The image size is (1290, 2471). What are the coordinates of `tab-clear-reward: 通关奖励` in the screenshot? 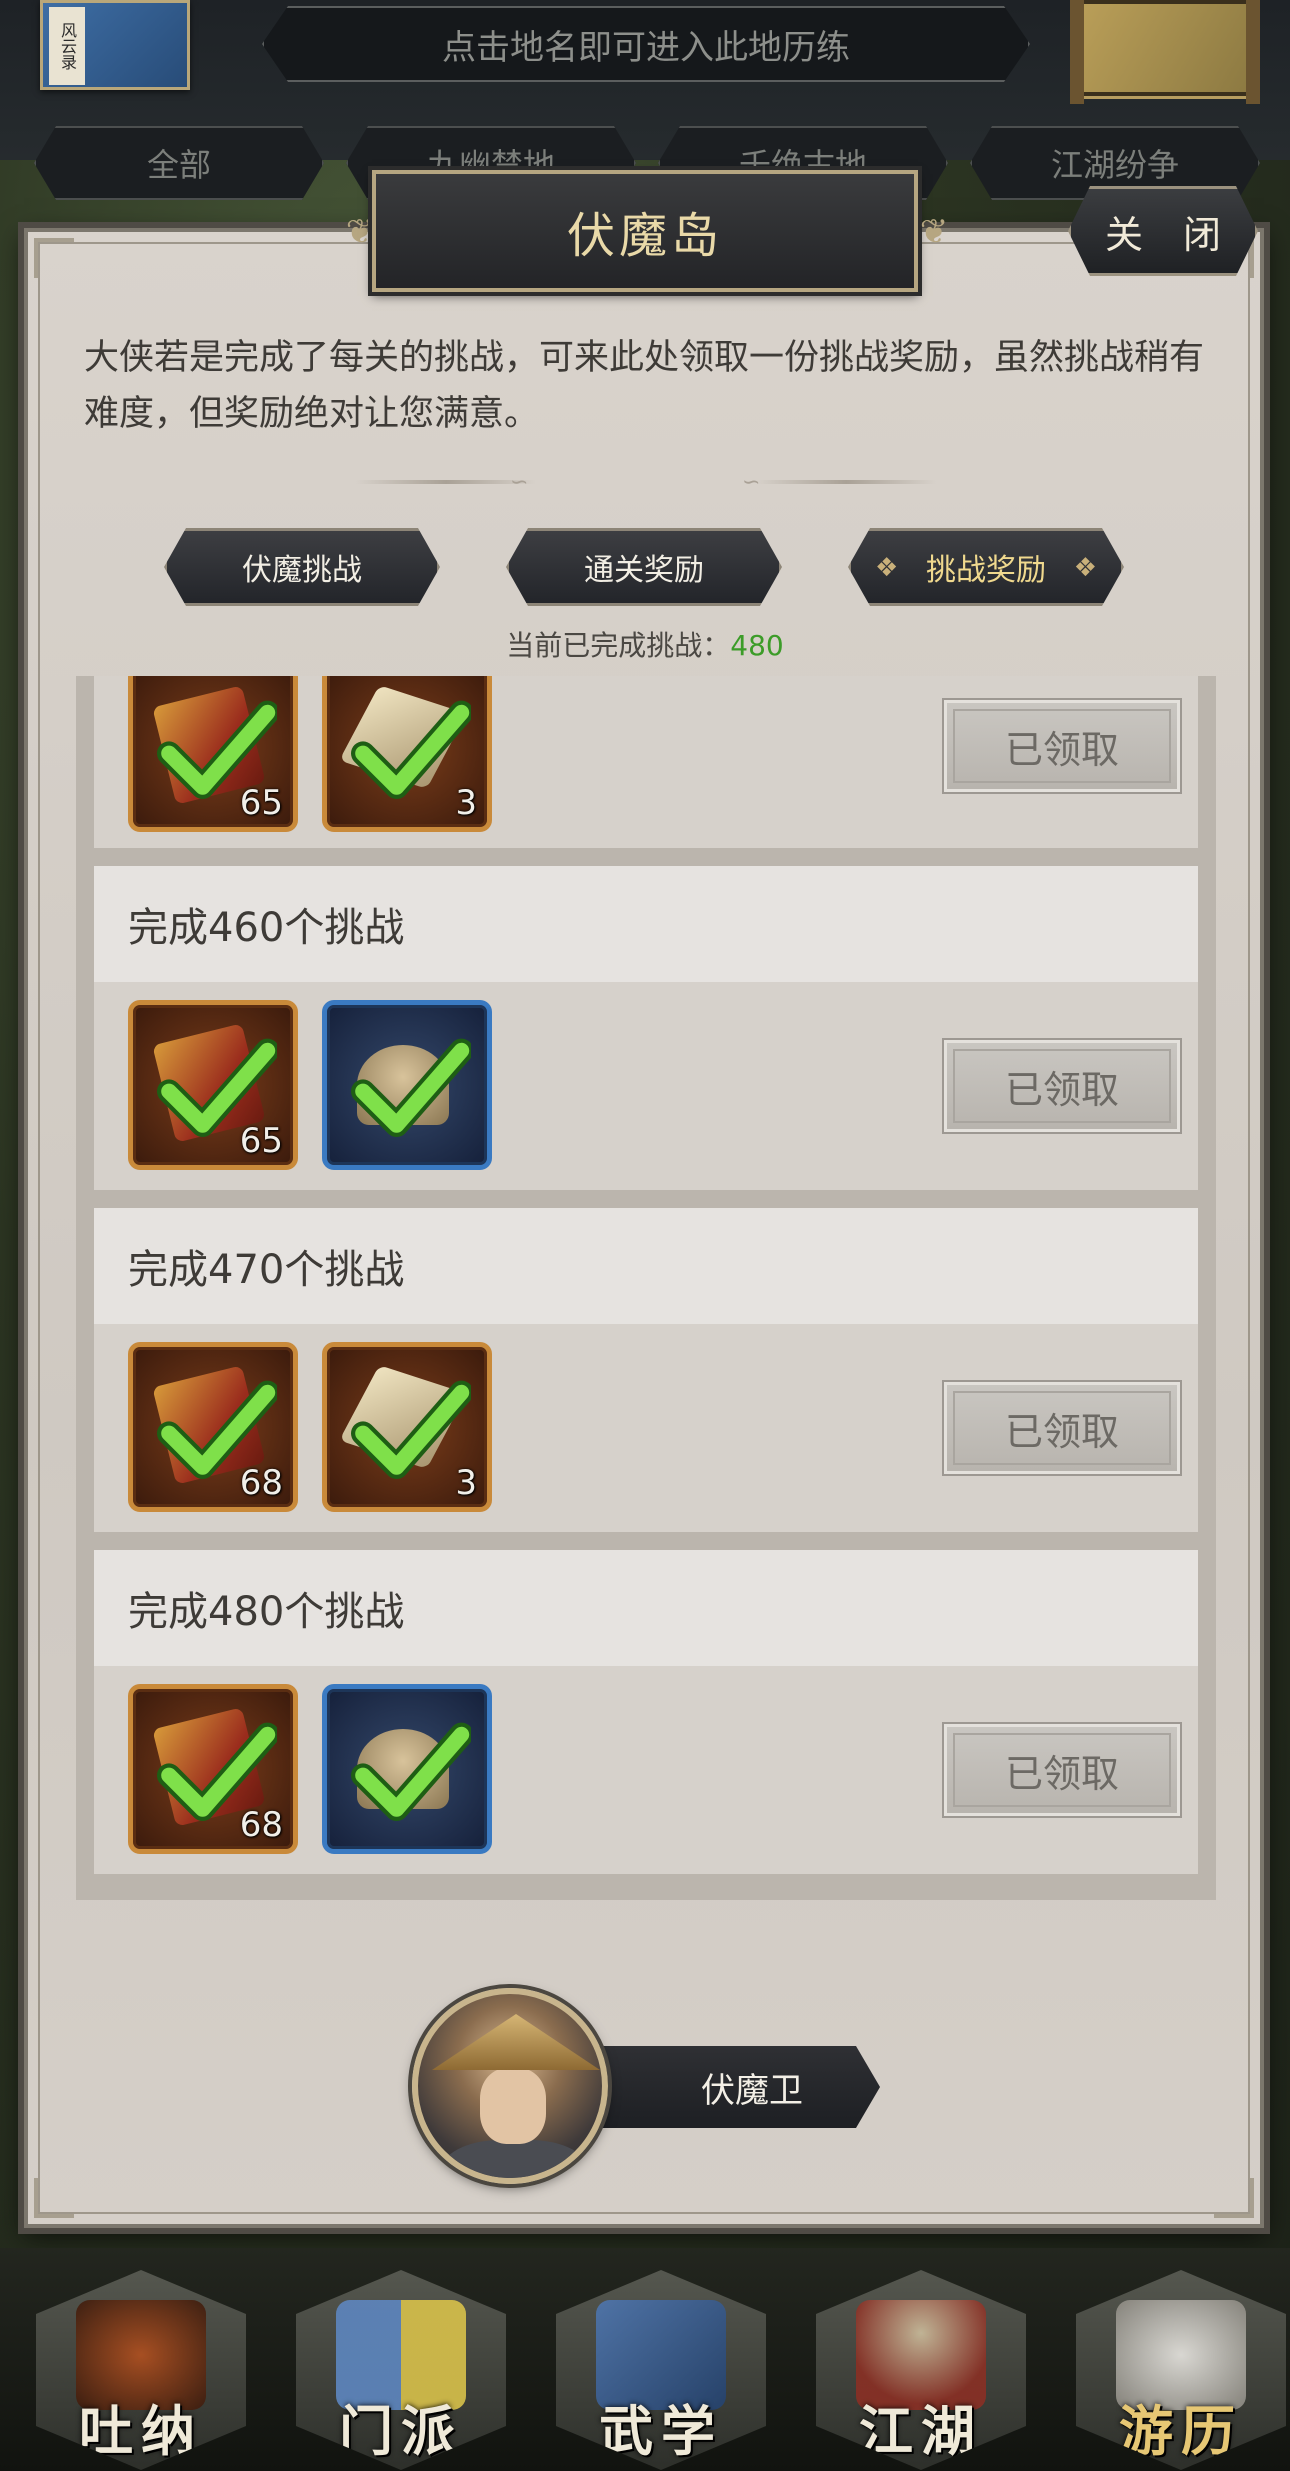 It's located at (644, 567).